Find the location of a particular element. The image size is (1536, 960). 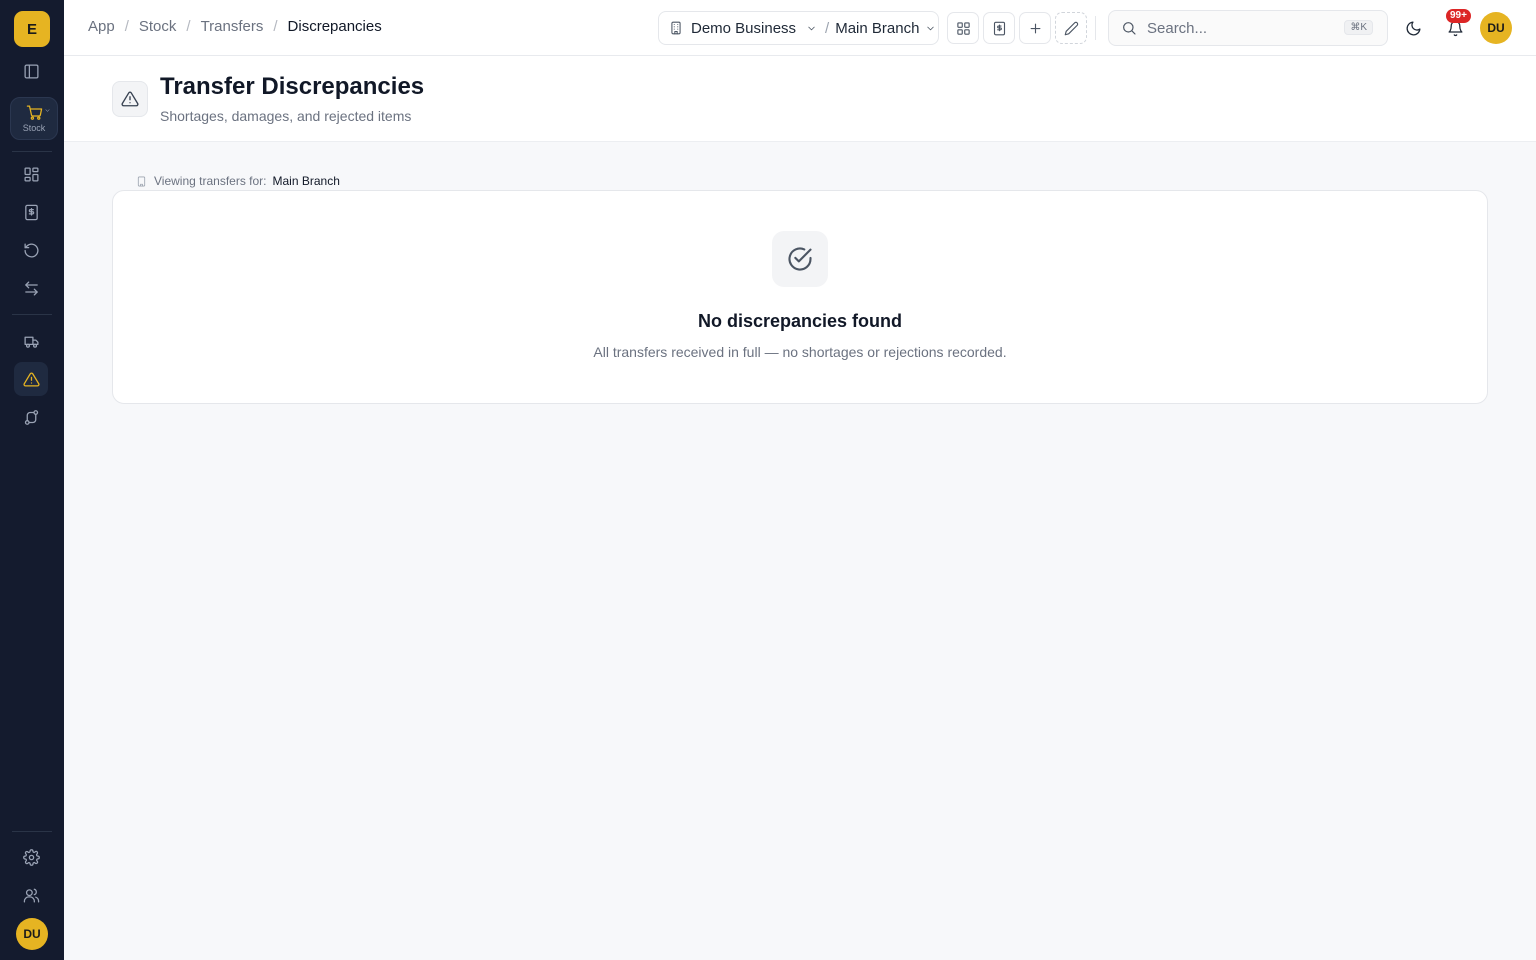

plus-icon is located at coordinates (1035, 28).